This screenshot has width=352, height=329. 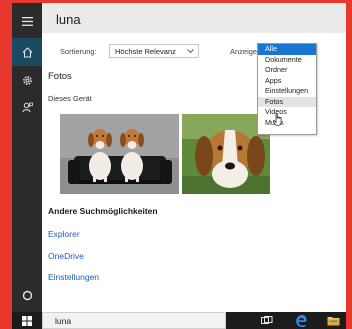 I want to click on menu-button, so click(x=27, y=21).